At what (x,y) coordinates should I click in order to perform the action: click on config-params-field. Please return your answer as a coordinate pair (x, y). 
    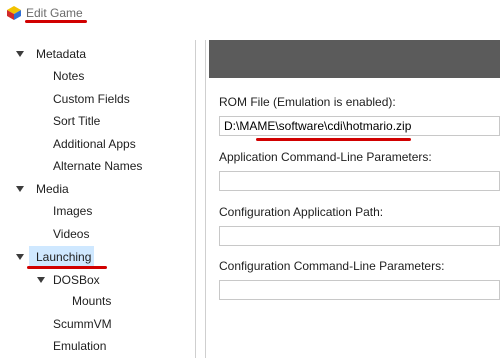
    Looking at the image, I should click on (359, 290).